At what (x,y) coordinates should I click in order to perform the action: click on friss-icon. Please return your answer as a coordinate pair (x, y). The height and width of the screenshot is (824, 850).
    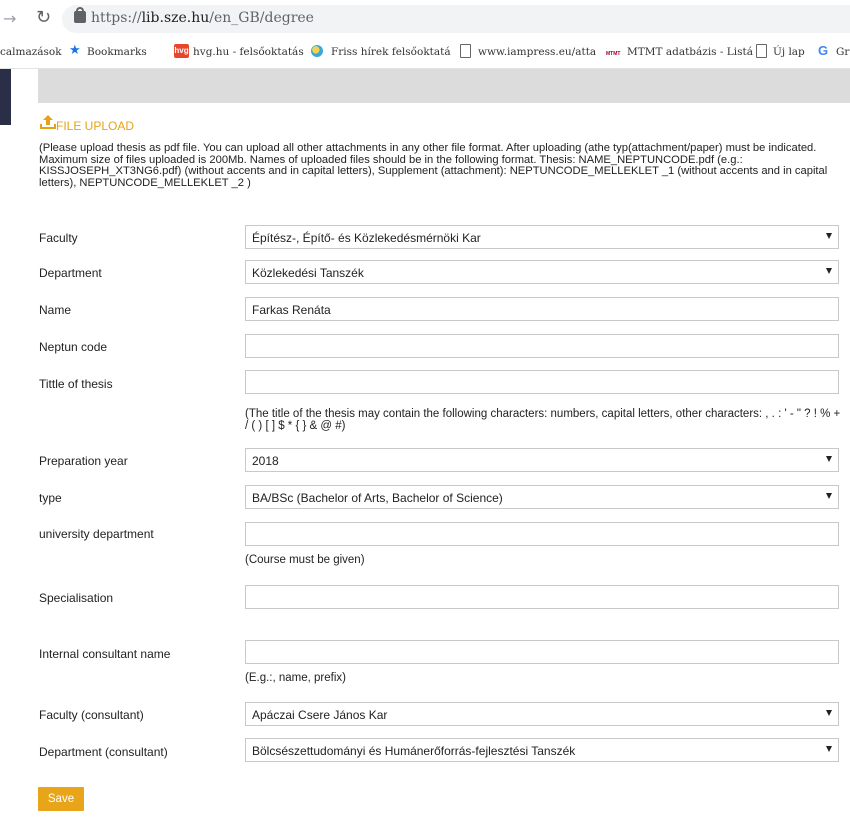
    Looking at the image, I should click on (317, 51).